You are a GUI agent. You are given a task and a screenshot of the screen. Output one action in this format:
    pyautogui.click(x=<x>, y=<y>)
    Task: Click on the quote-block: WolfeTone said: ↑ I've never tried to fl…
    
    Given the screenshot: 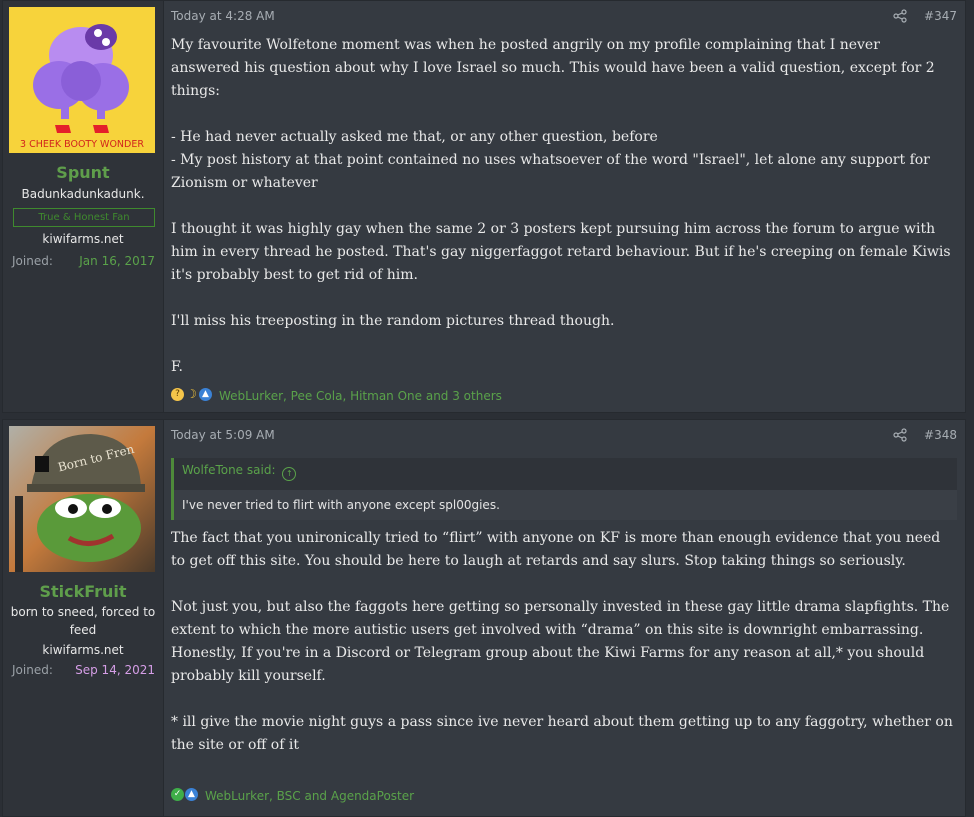 What is the action you would take?
    pyautogui.click(x=564, y=489)
    